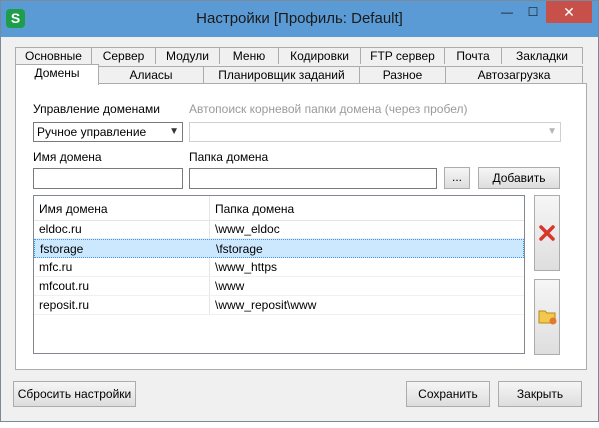 This screenshot has height=428, width=599. What do you see at coordinates (246, 267) in the screenshot?
I see `row-domain-folder: \www_https` at bounding box center [246, 267].